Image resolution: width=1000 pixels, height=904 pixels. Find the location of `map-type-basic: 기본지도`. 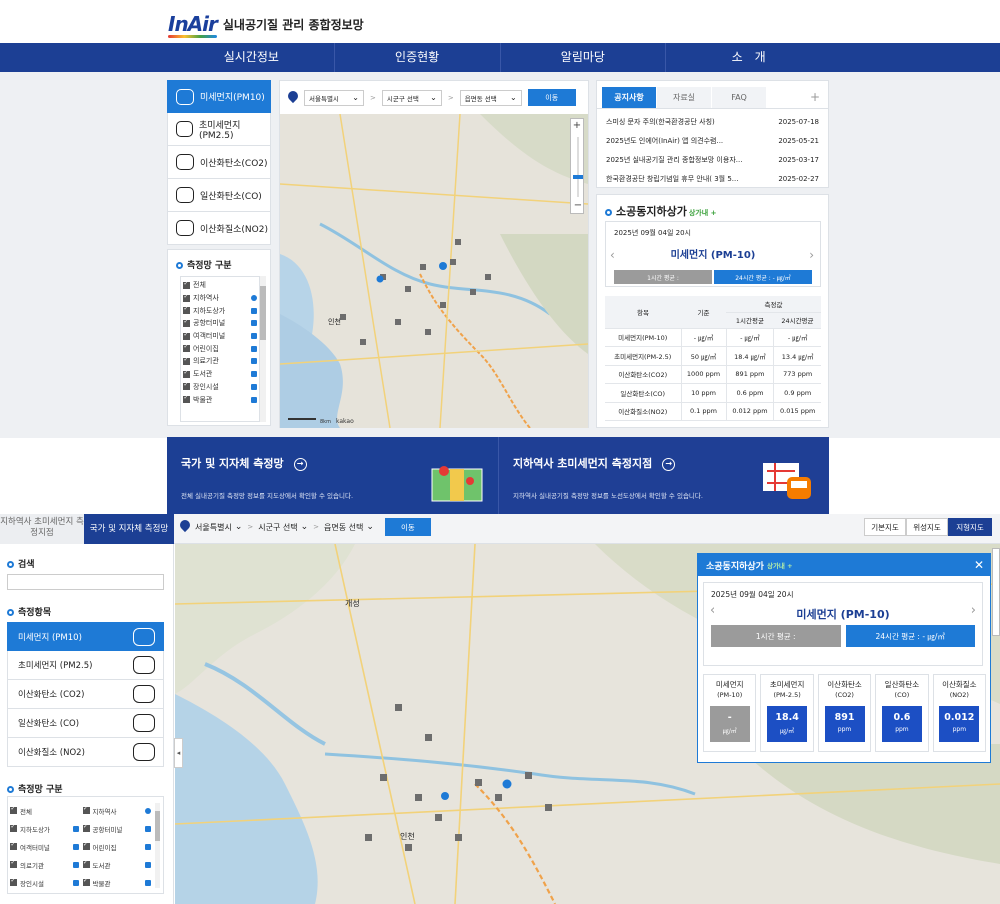

map-type-basic: 기본지도 is located at coordinates (885, 527).